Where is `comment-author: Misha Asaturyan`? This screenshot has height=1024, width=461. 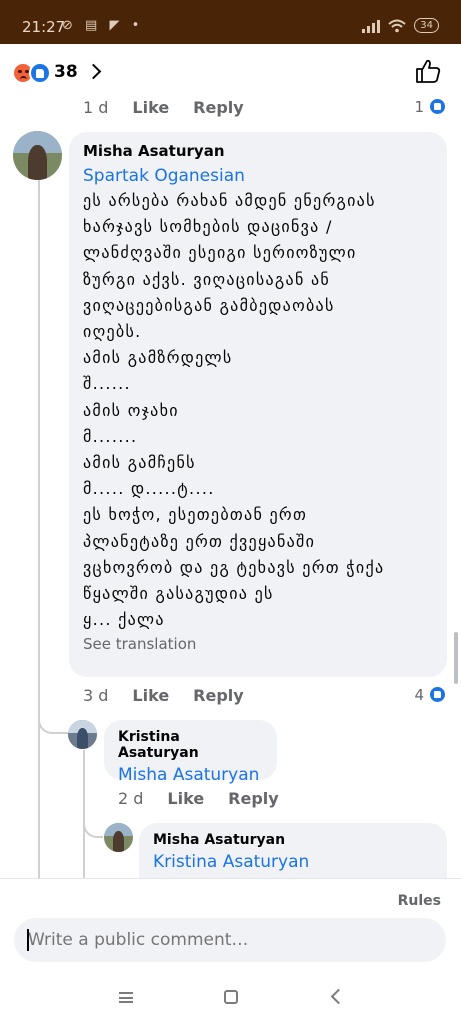
comment-author: Misha Asaturyan is located at coordinates (258, 151).